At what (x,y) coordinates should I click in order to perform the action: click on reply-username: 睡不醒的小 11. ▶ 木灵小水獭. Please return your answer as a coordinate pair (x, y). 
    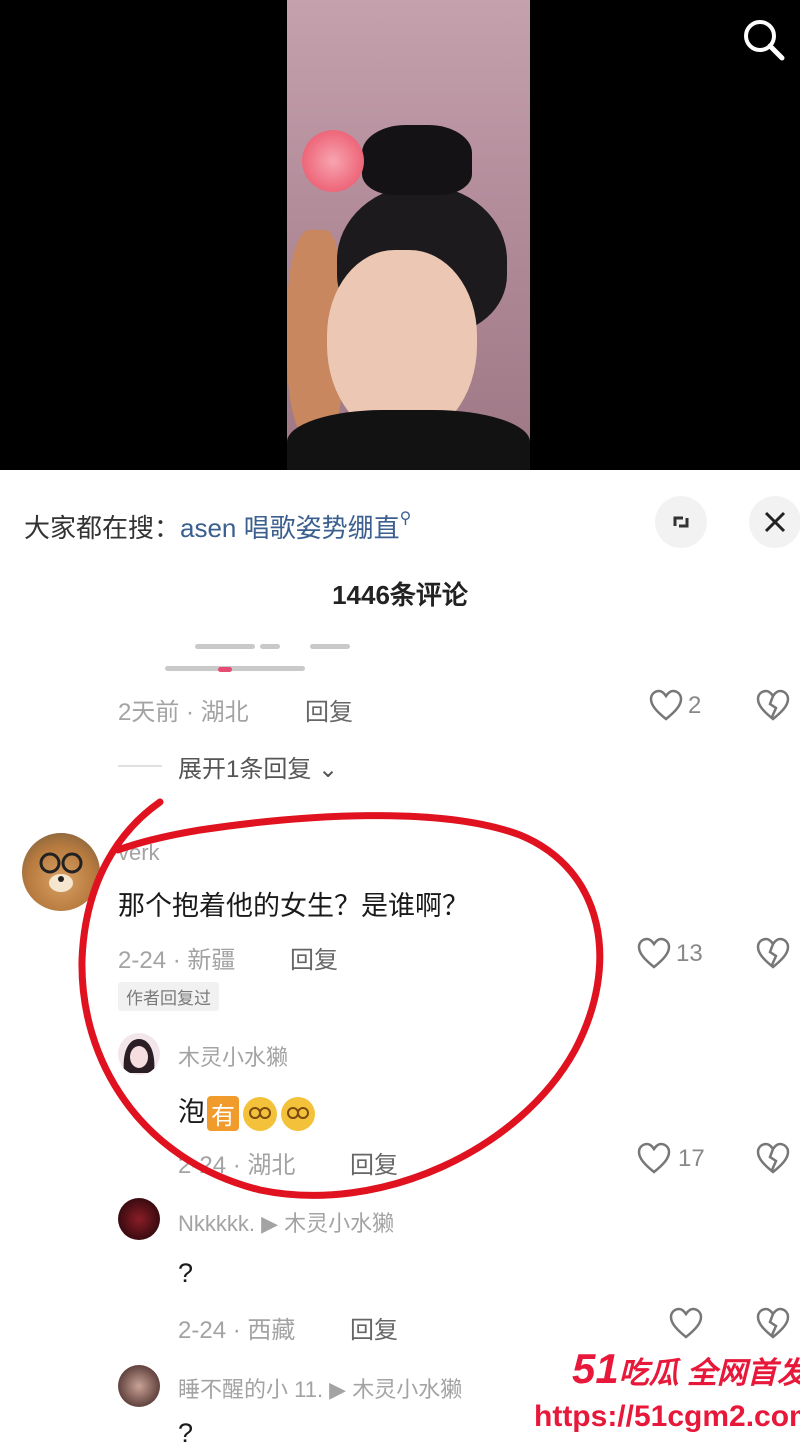
    Looking at the image, I should click on (320, 1388).